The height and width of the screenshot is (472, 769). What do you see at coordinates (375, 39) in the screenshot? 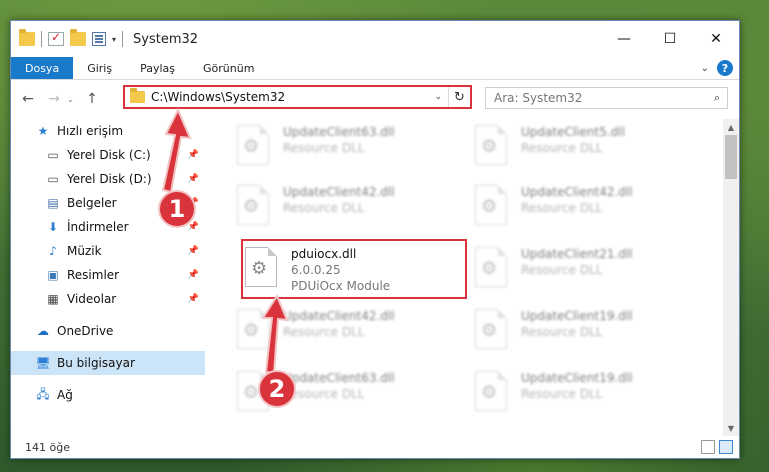
I see `title-bar: ▾ System32 — ☐ ✕` at bounding box center [375, 39].